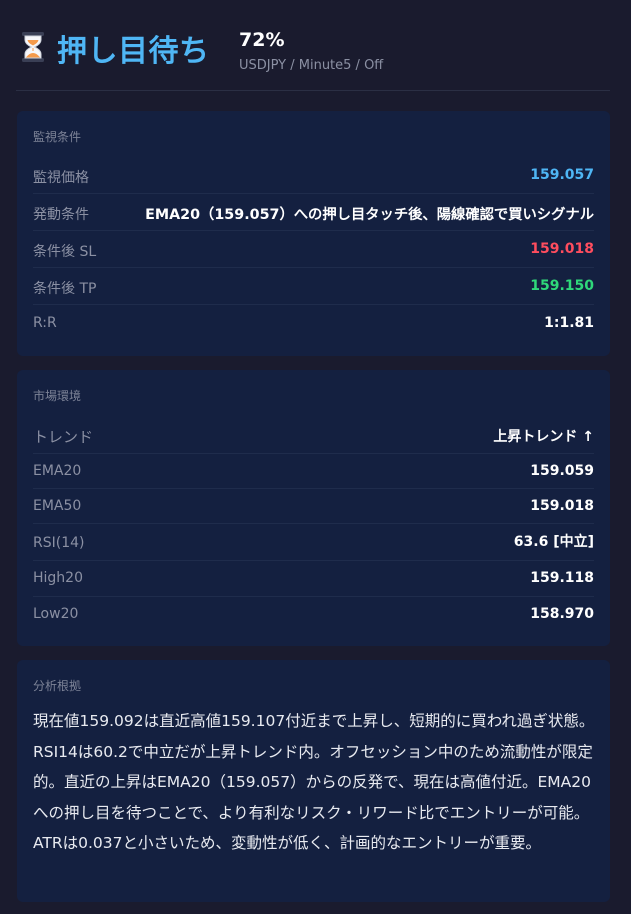  I want to click on monitor-row-trigger: 発動条件 EMA20（159.057）への押し目タッチ後、陽線確認で買いシグナル, so click(313, 212).